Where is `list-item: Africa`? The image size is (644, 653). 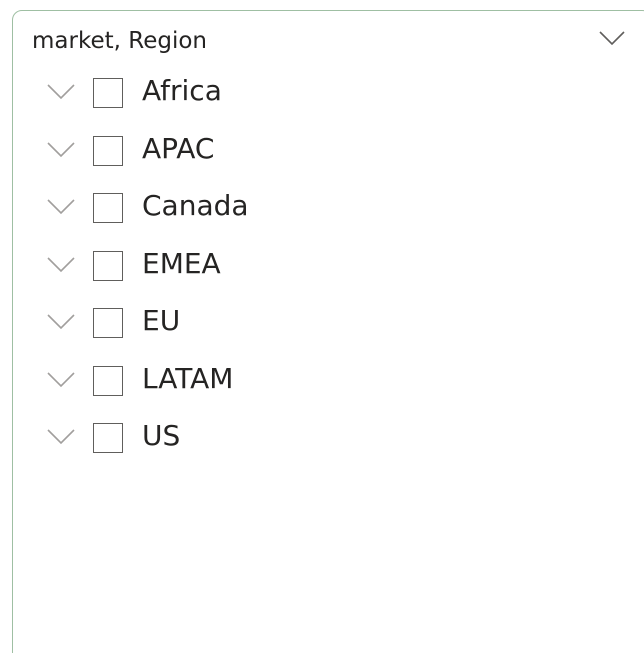 list-item: Africa is located at coordinates (322, 95).